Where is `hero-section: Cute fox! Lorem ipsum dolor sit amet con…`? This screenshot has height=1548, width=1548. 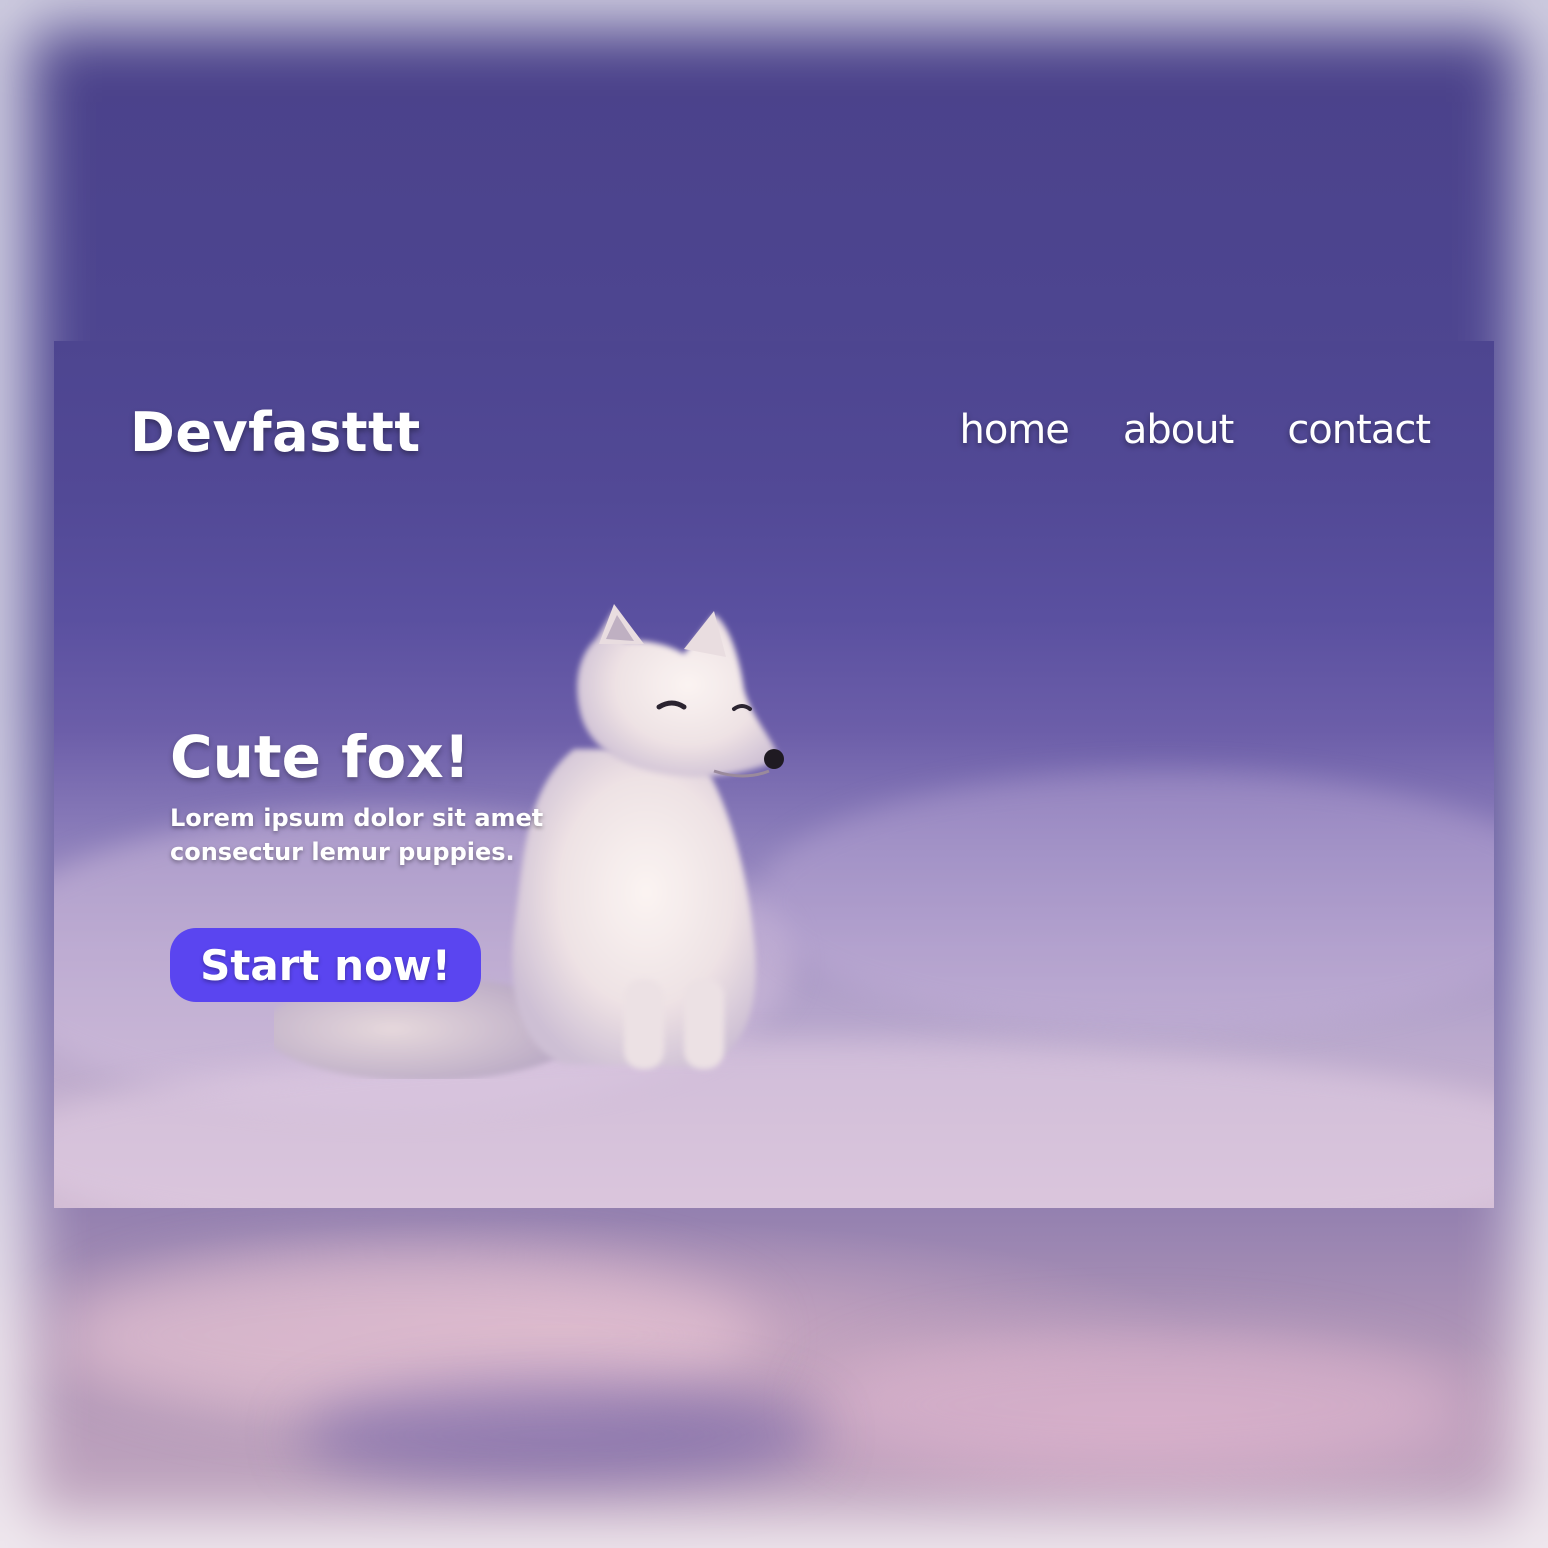 hero-section: Cute fox! Lorem ipsum dolor sit amet con… is located at coordinates (410, 796).